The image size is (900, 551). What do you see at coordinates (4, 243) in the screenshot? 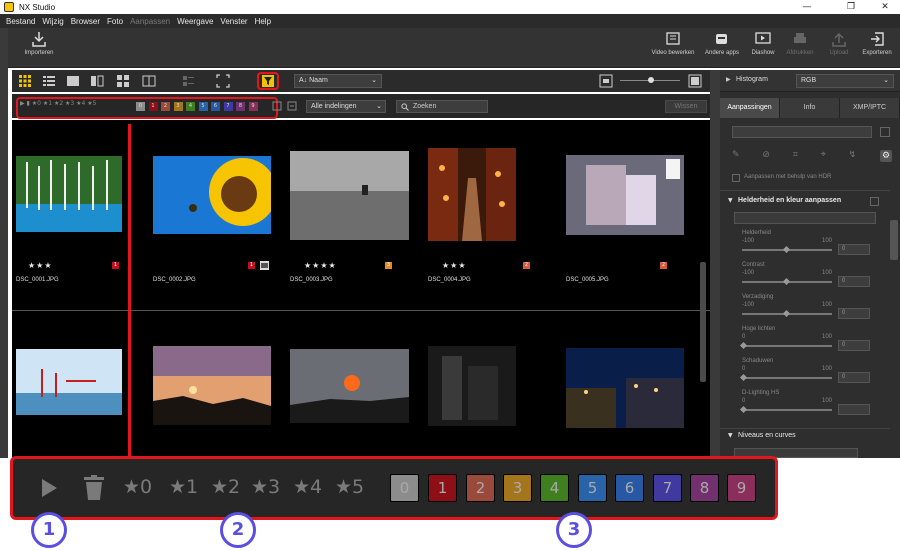
I see `left-panel-toggle` at bounding box center [4, 243].